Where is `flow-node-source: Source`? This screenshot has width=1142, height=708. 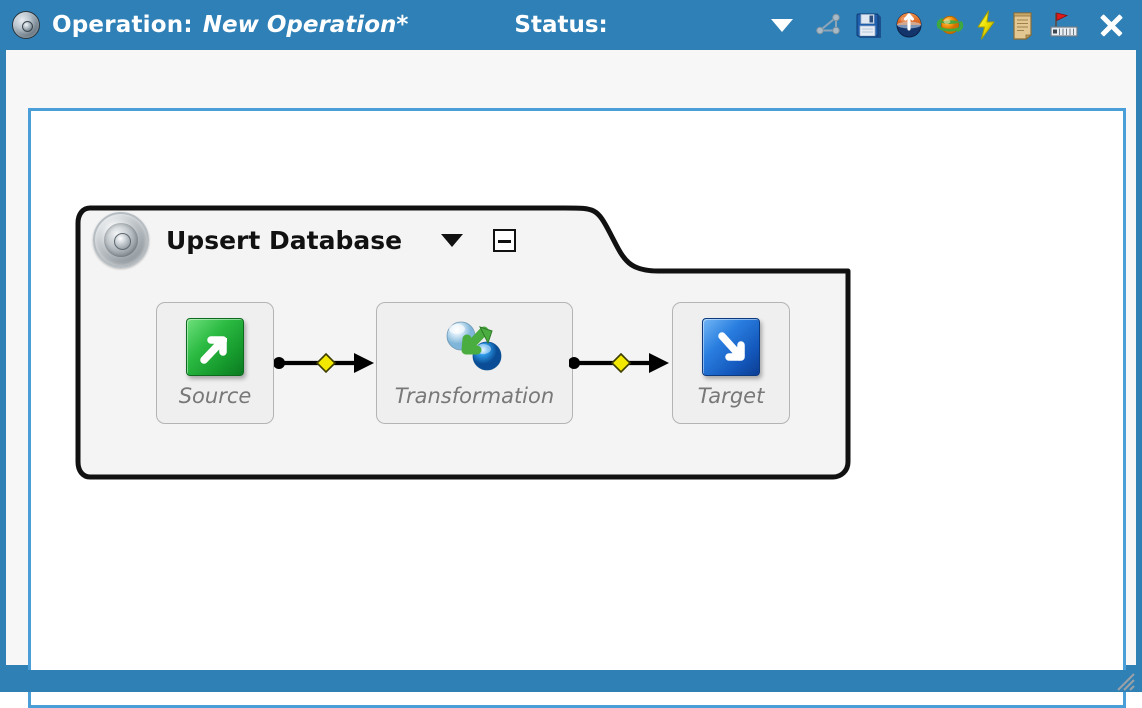 flow-node-source: Source is located at coordinates (215, 363).